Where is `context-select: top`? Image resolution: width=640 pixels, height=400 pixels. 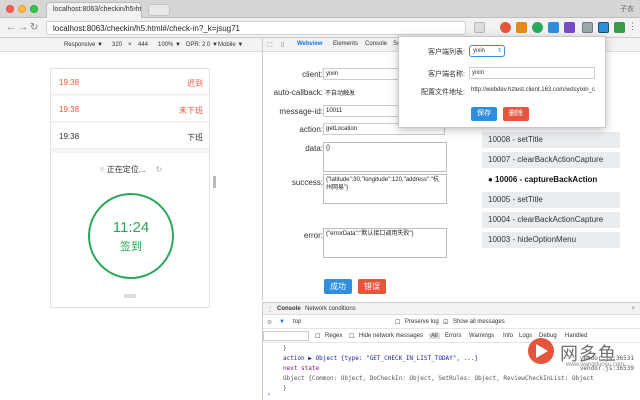 context-select: top is located at coordinates (297, 322).